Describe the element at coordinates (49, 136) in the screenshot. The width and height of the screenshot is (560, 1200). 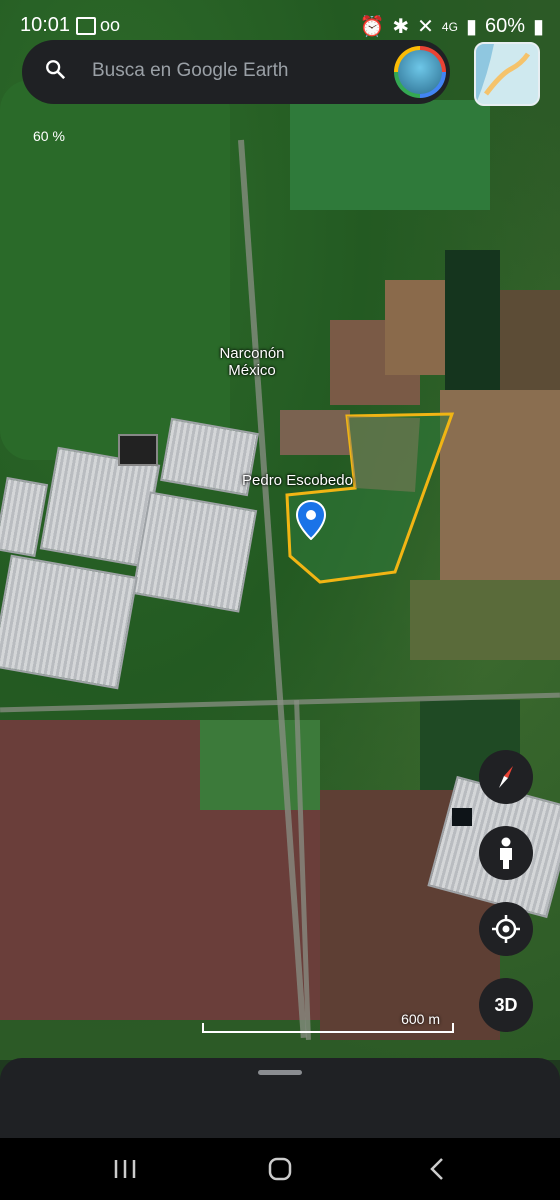
I see `tilt-indicator: 60 %` at that location.